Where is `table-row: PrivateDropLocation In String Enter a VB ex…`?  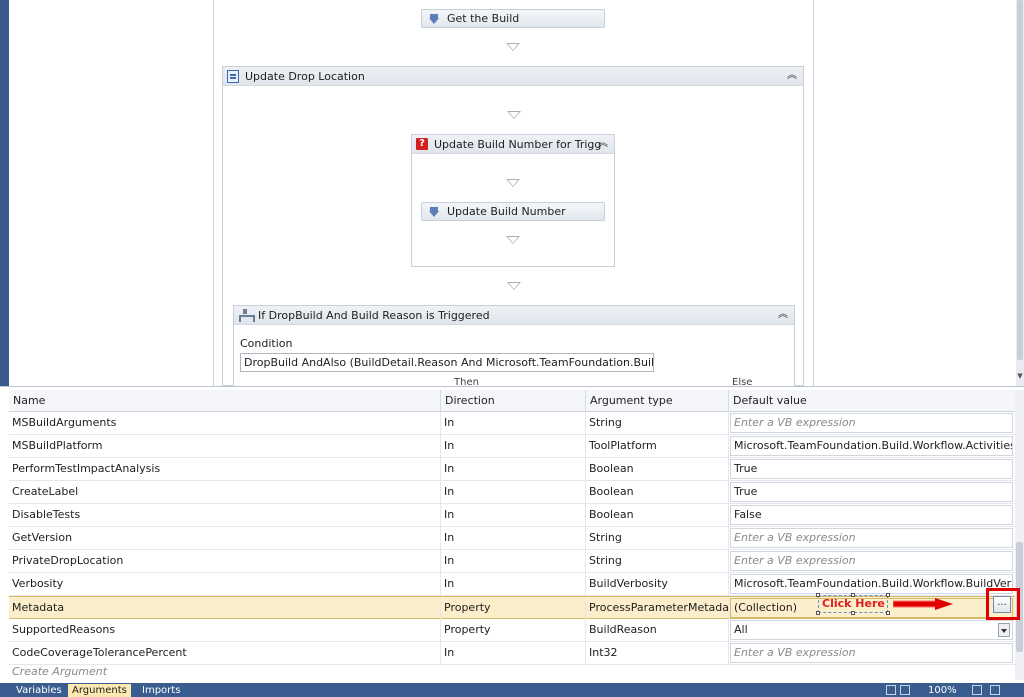
table-row: PrivateDropLocation In String Enter a VB ex… is located at coordinates (512, 561).